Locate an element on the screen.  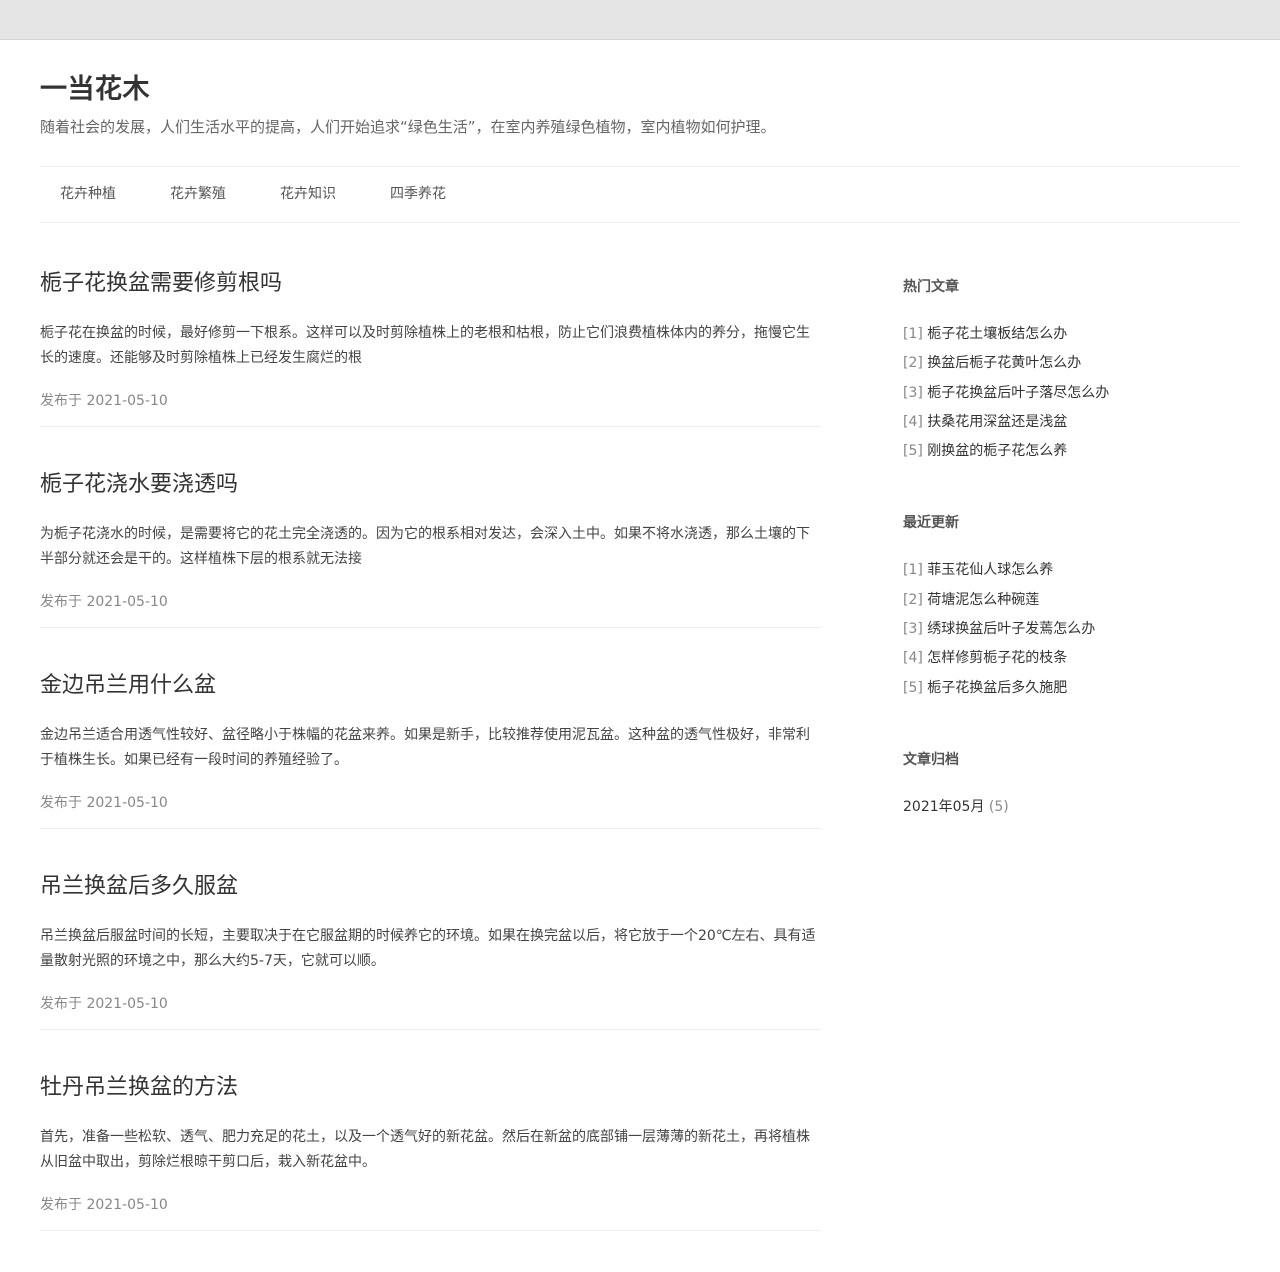
hot-post-link: 扶桑花用深盆还是浅盆 is located at coordinates (997, 422).